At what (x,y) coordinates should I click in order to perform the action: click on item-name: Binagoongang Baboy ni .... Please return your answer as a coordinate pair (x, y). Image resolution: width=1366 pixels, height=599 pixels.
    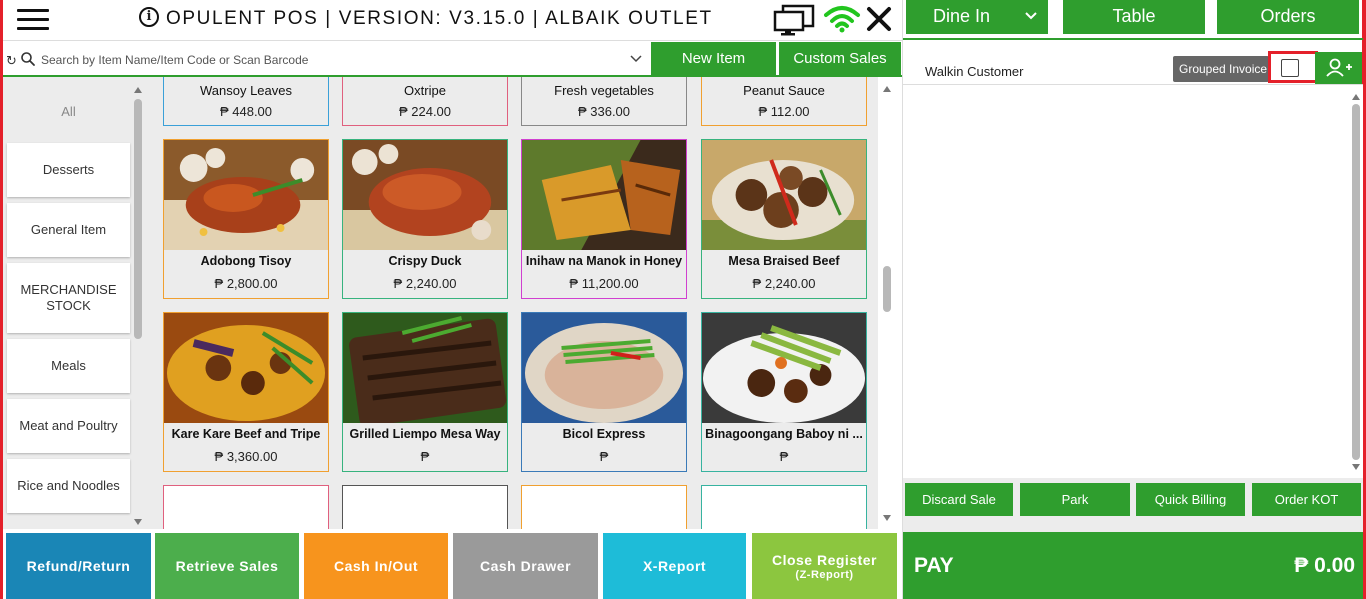
    Looking at the image, I should click on (784, 434).